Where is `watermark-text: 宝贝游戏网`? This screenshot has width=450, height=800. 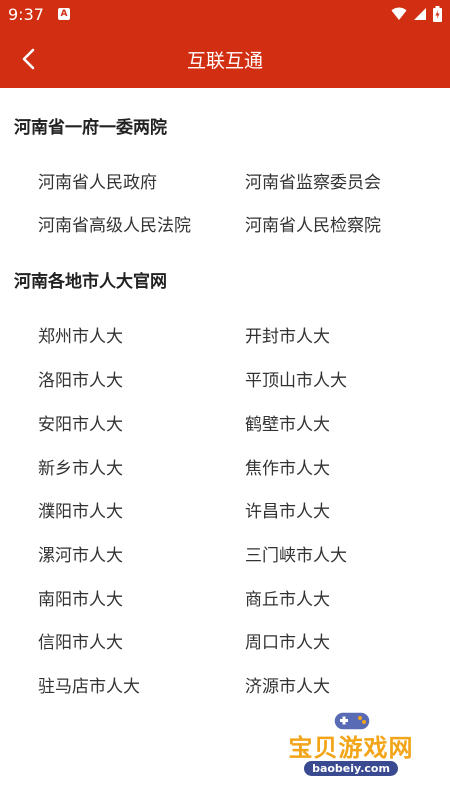
watermark-text: 宝贝游戏网 is located at coordinates (351, 748).